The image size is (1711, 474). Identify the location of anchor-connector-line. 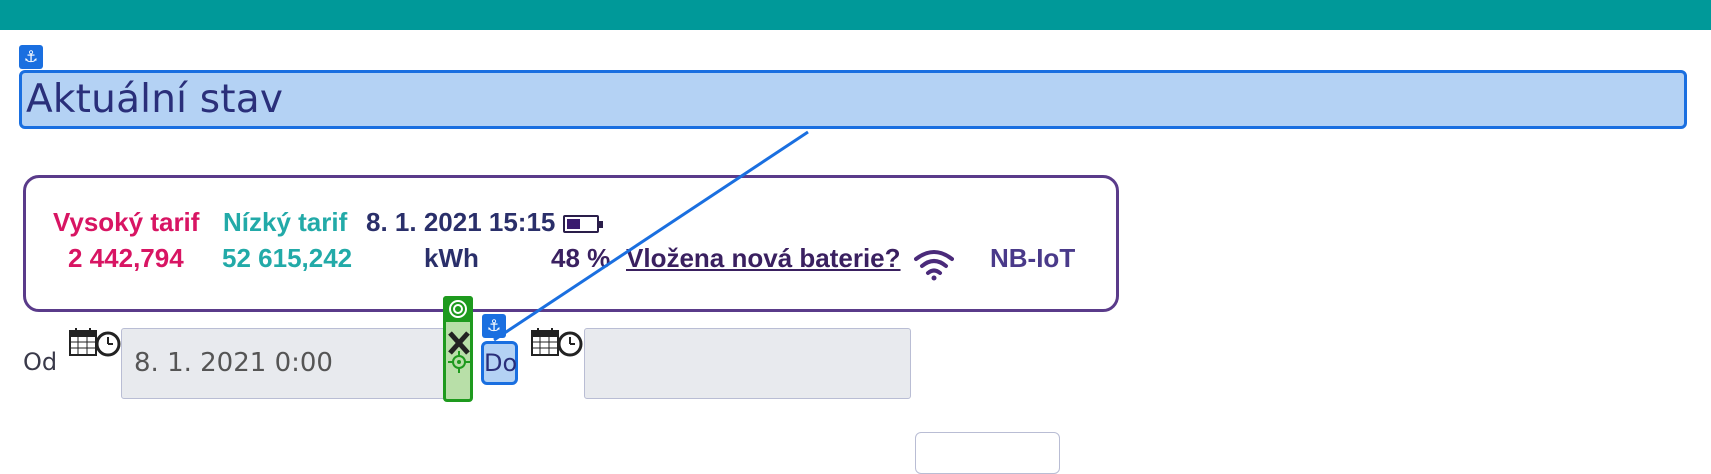
(651, 236).